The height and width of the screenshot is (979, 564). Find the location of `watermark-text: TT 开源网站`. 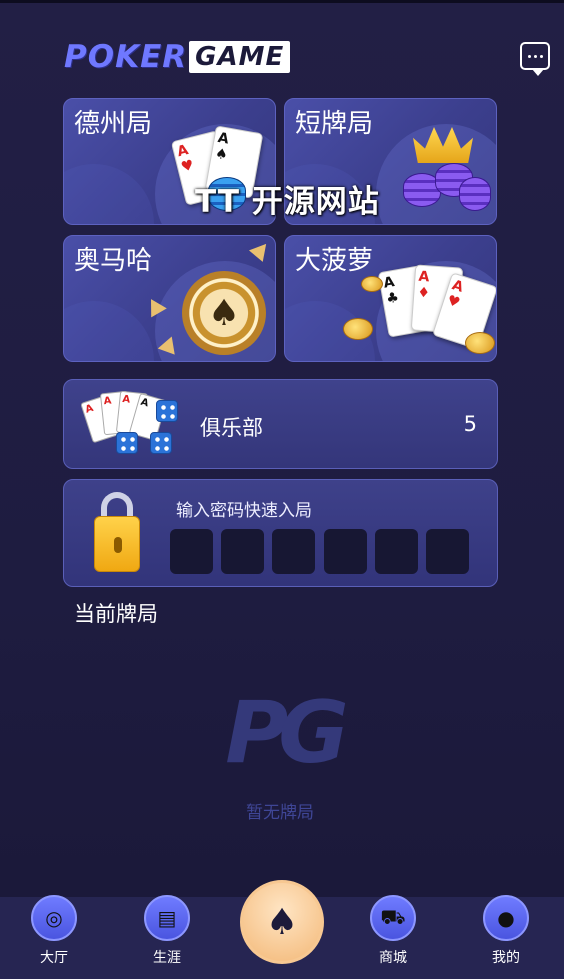

watermark-text: TT 开源网站 is located at coordinates (287, 202).